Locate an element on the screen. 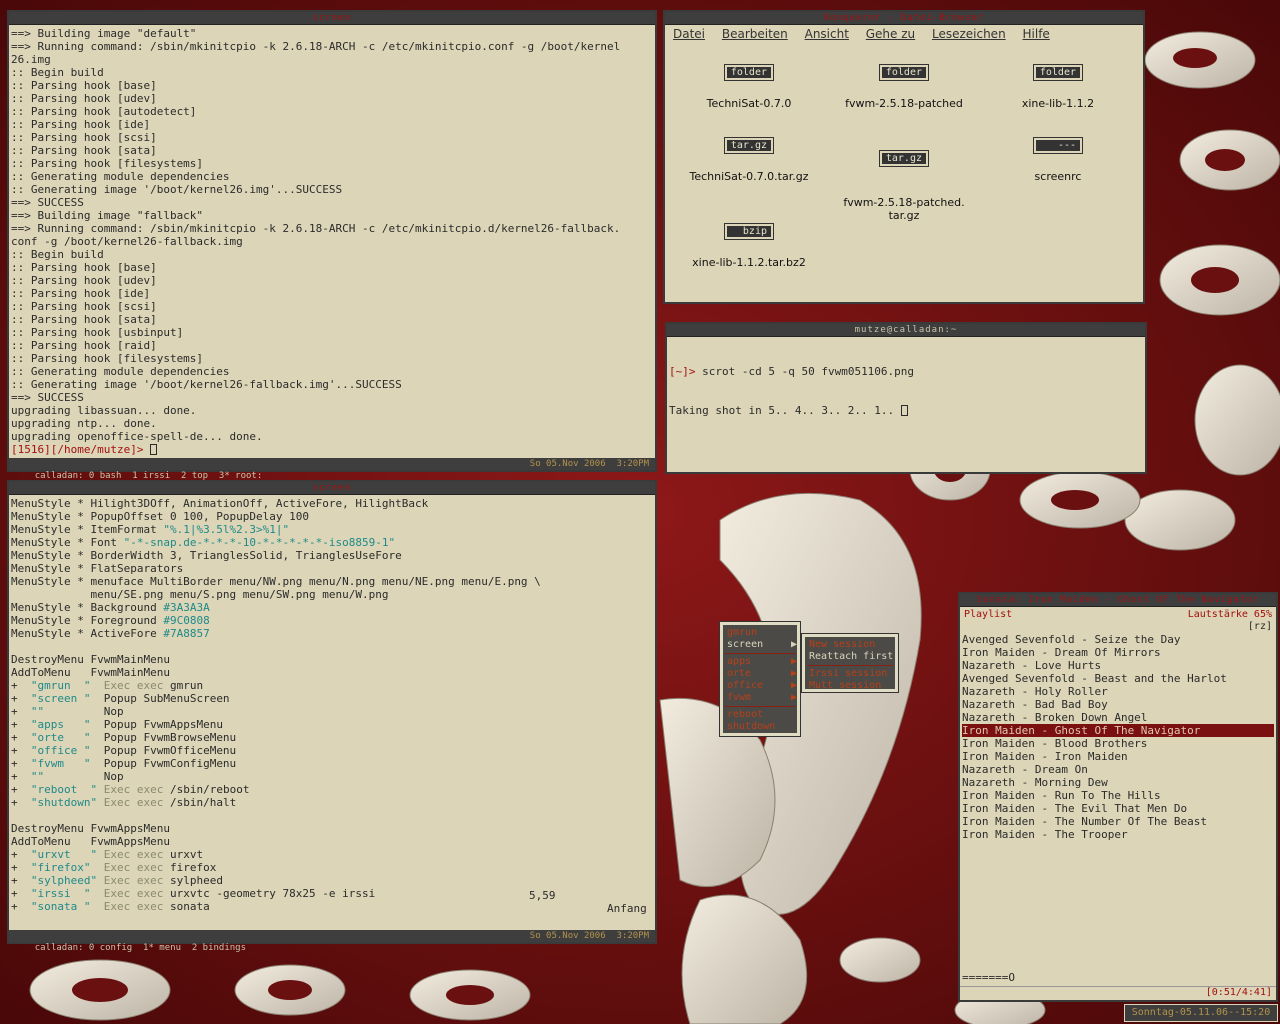 The image size is (1280, 1024). progress-bar: =======O is located at coordinates (988, 978).